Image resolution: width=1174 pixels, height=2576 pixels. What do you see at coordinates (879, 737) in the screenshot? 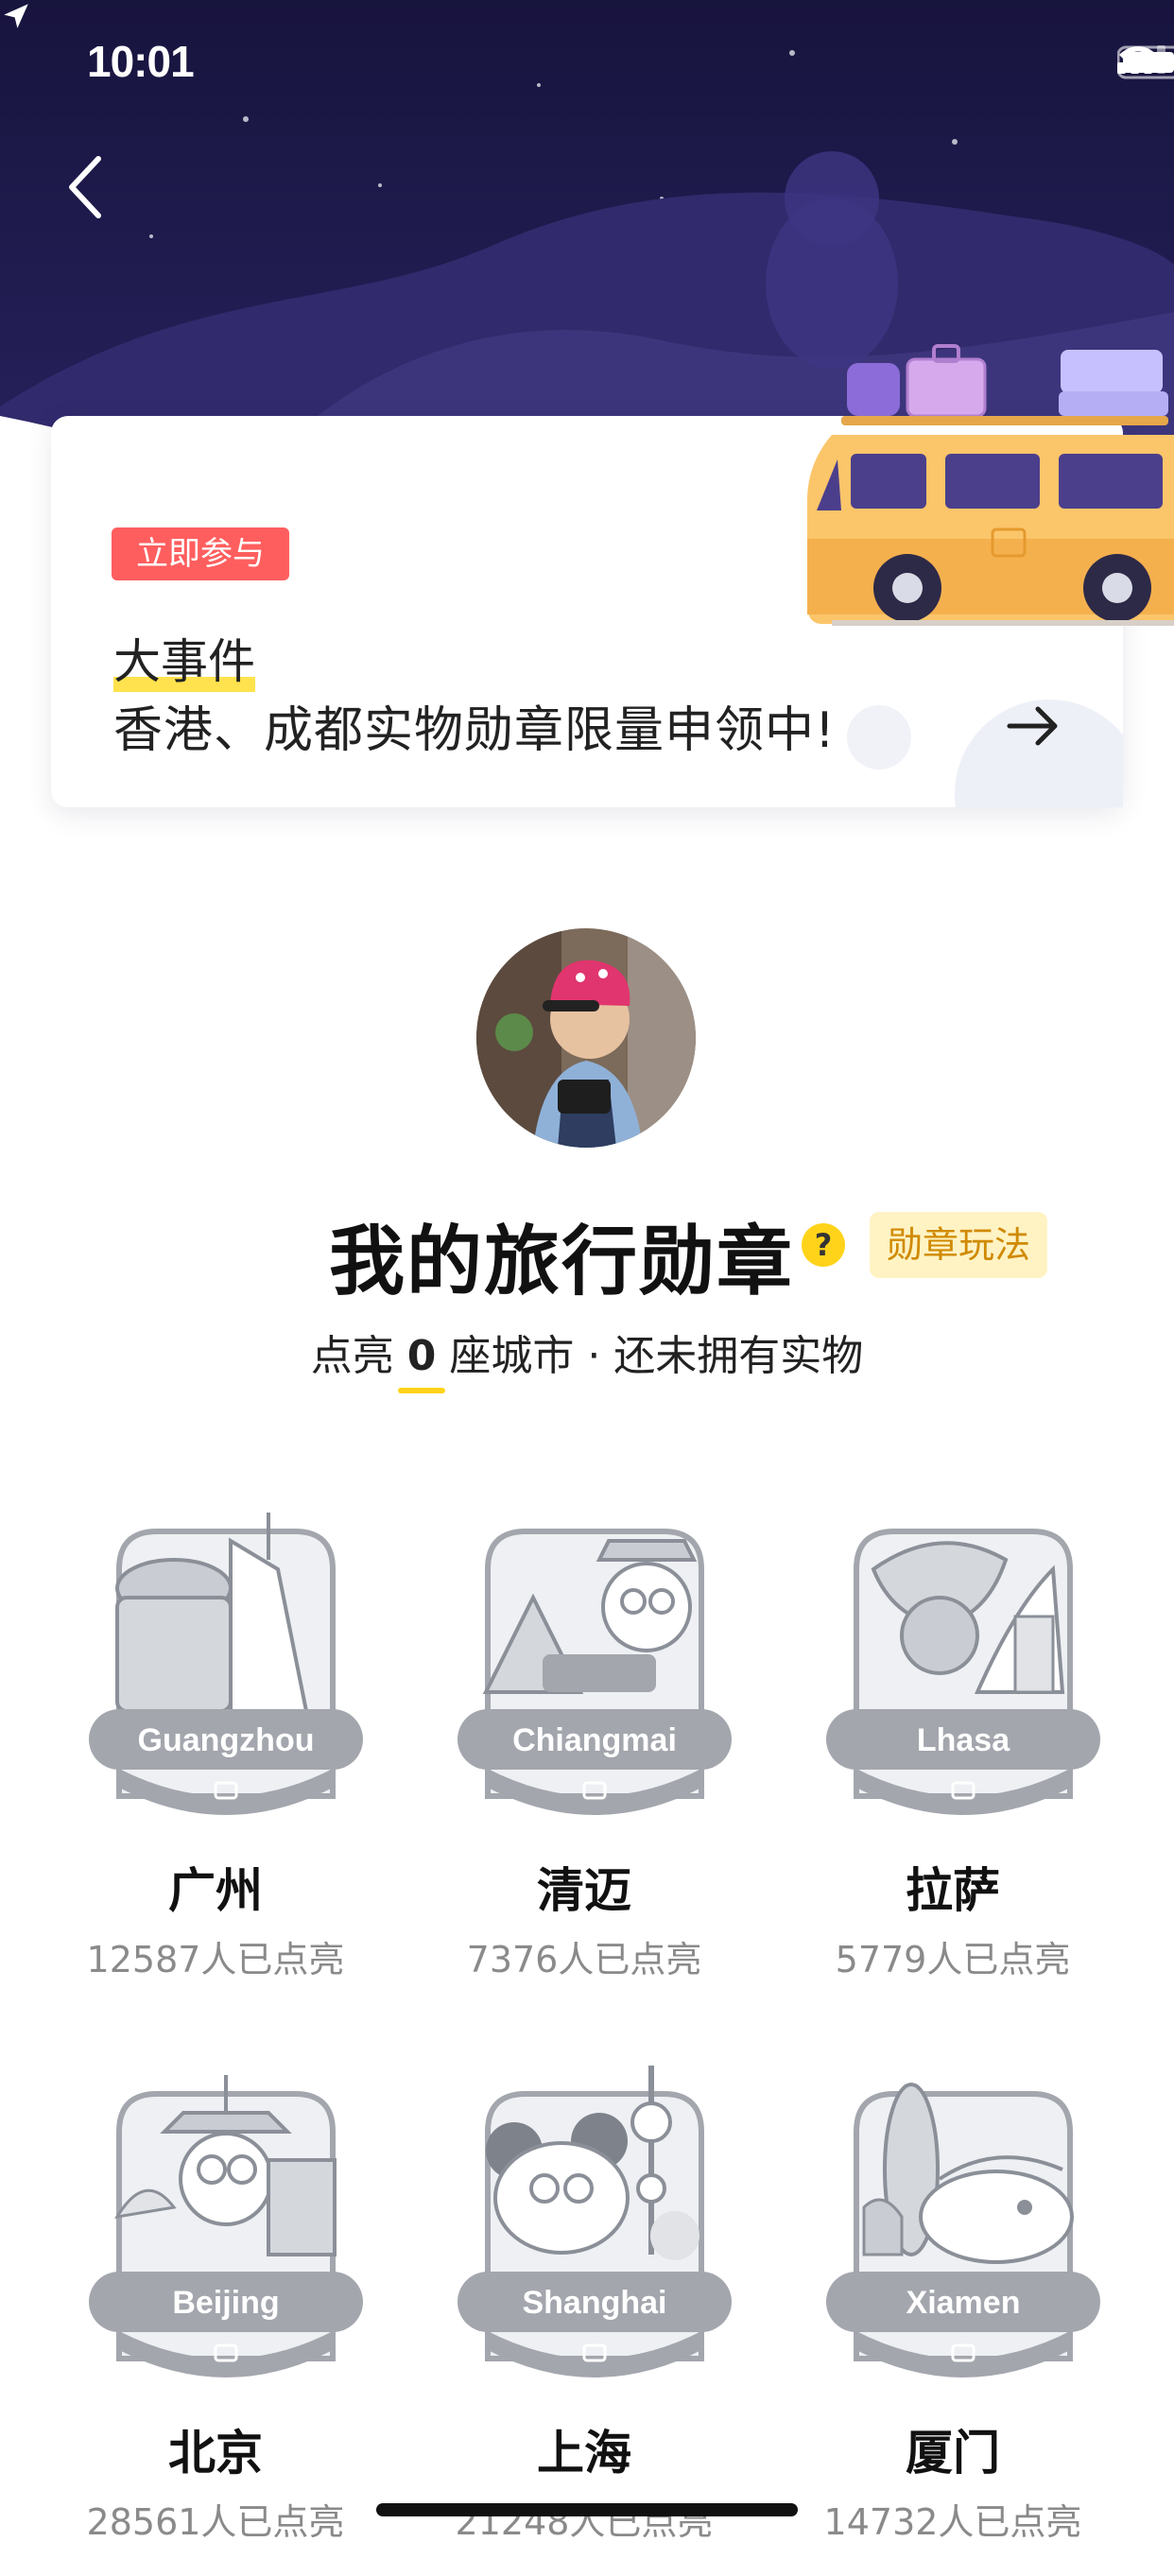
I see `bubble-decoration` at bounding box center [879, 737].